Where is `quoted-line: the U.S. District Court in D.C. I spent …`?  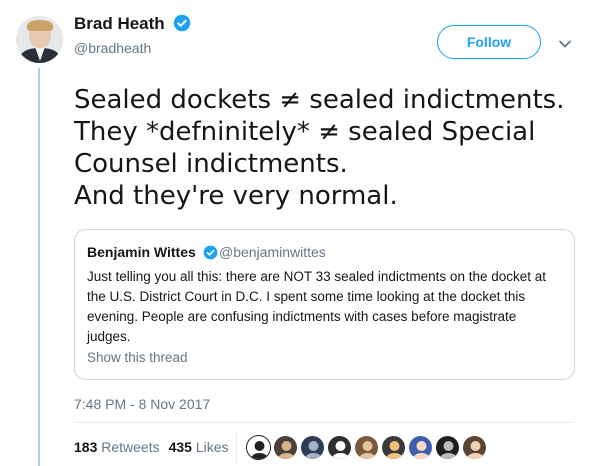 quoted-line: the U.S. District Court in D.C. I spent … is located at coordinates (306, 296).